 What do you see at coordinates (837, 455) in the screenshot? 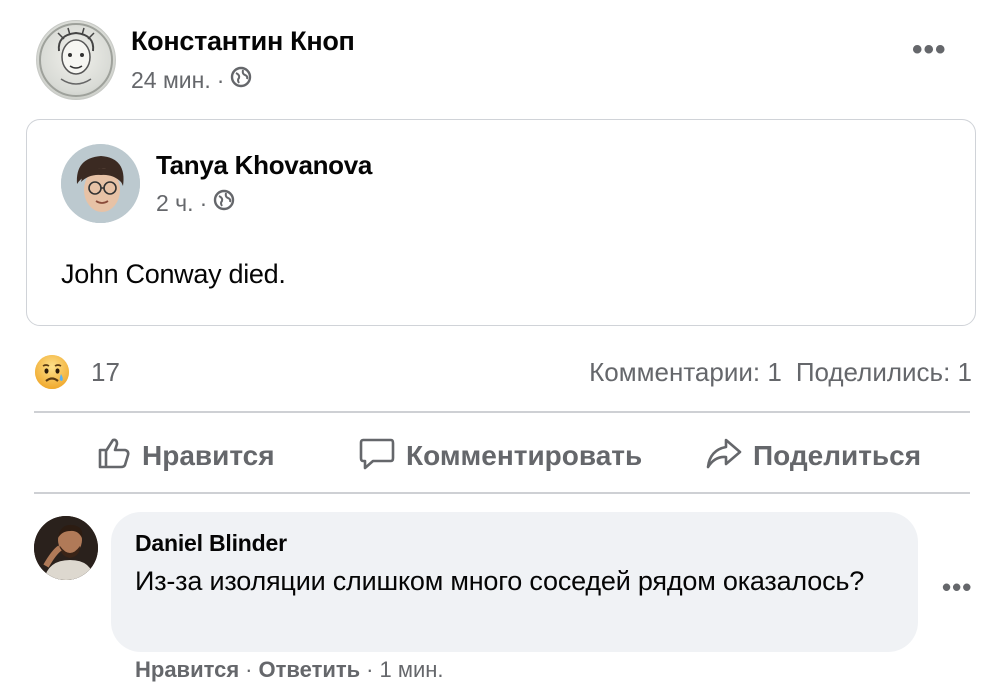
I see `share-label: Поделиться` at bounding box center [837, 455].